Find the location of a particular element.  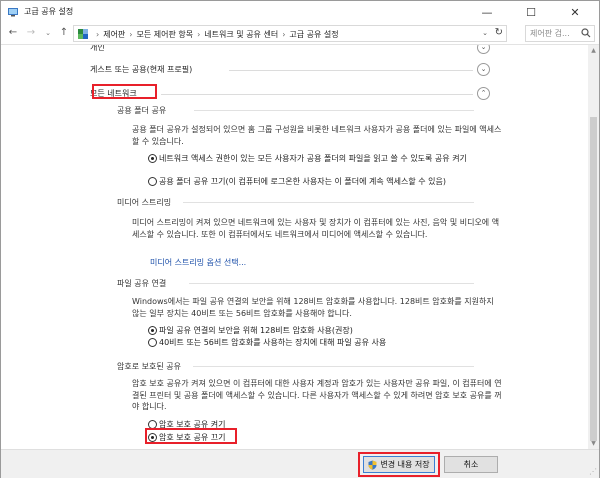

profile-guest-public-label: 게스트 또는 공용(현재 프로필) is located at coordinates (141, 69).